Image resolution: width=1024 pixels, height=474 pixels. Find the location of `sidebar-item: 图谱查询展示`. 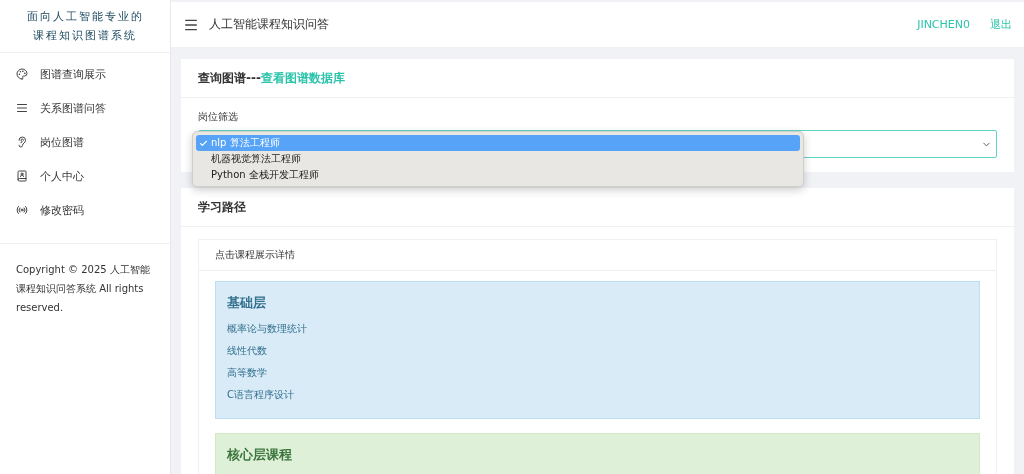

sidebar-item: 图谱查询展示 is located at coordinates (85, 74).